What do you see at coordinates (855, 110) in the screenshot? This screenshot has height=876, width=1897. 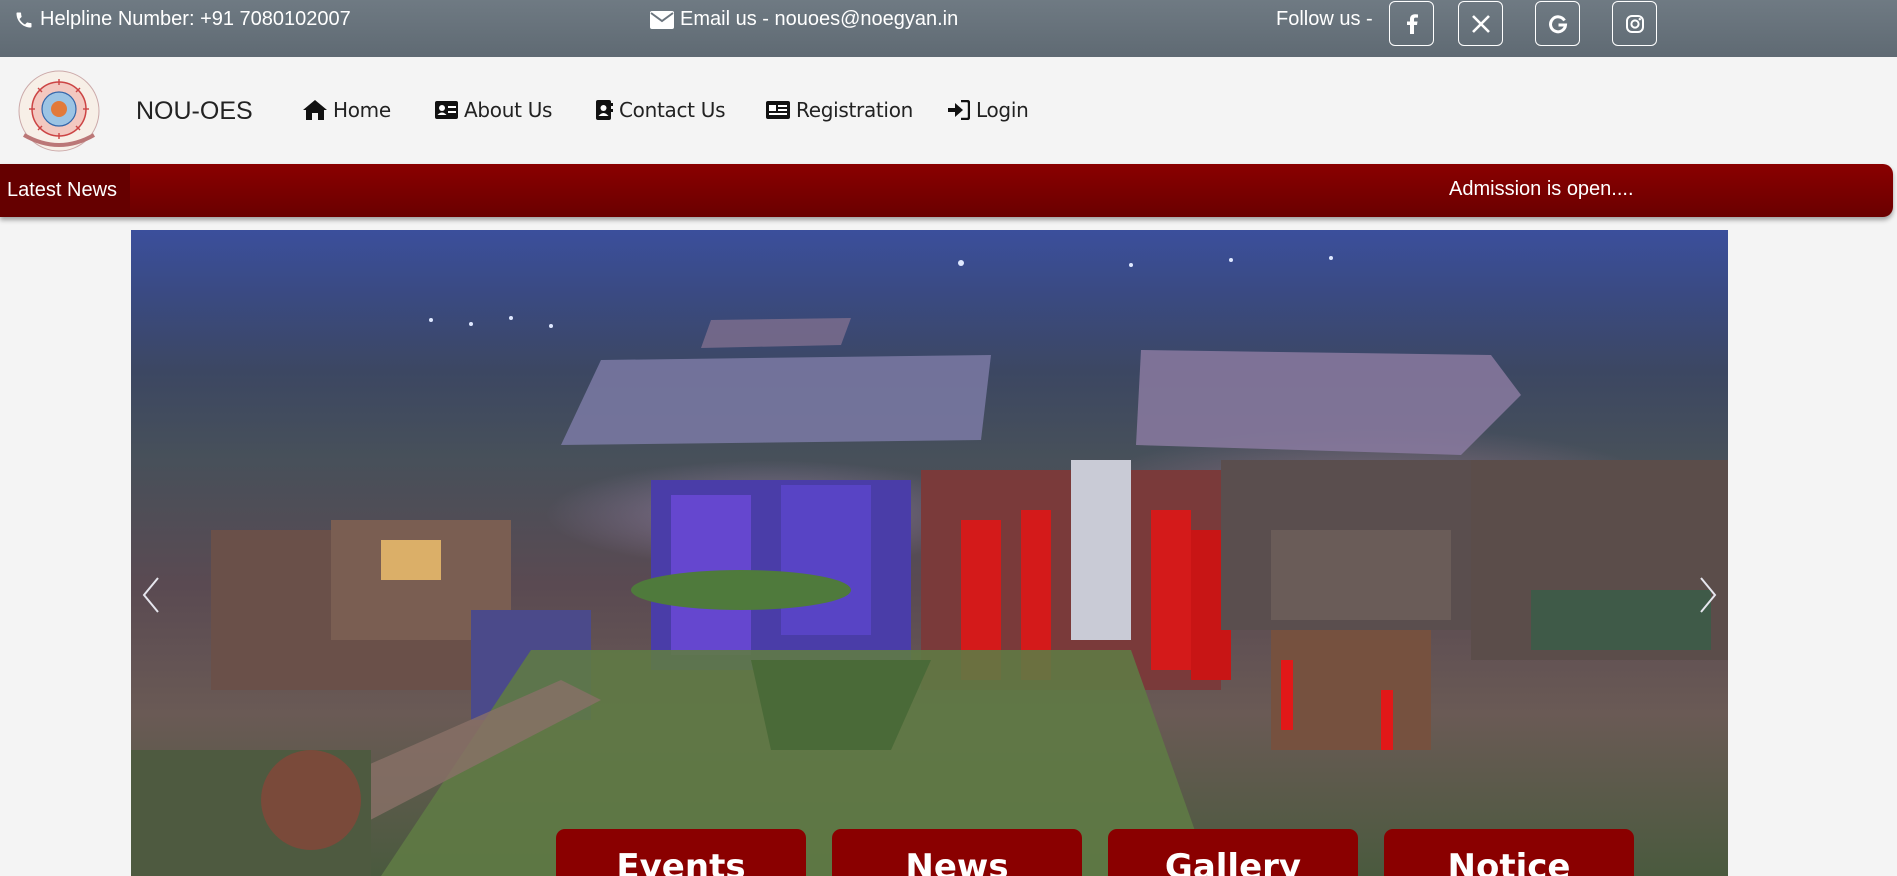 I see `nav-registration-label: Registration` at bounding box center [855, 110].